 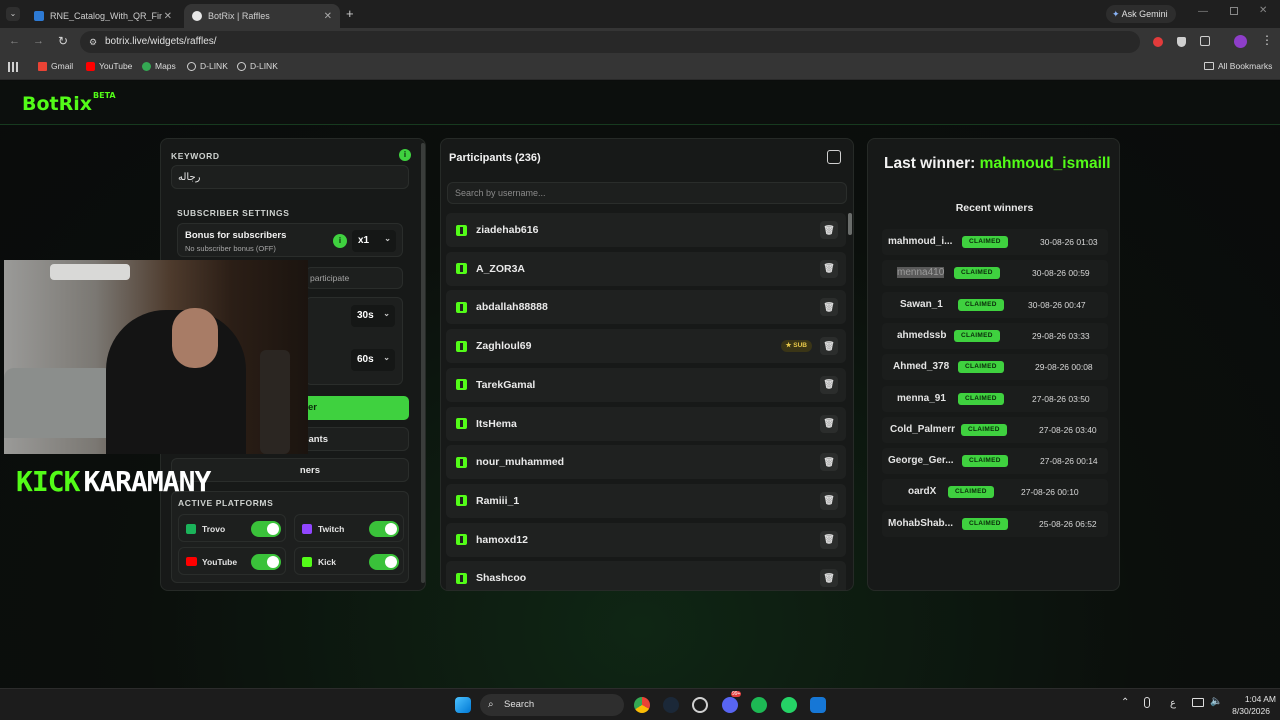 I want to click on apps-grid-icon, so click(x=13, y=67).